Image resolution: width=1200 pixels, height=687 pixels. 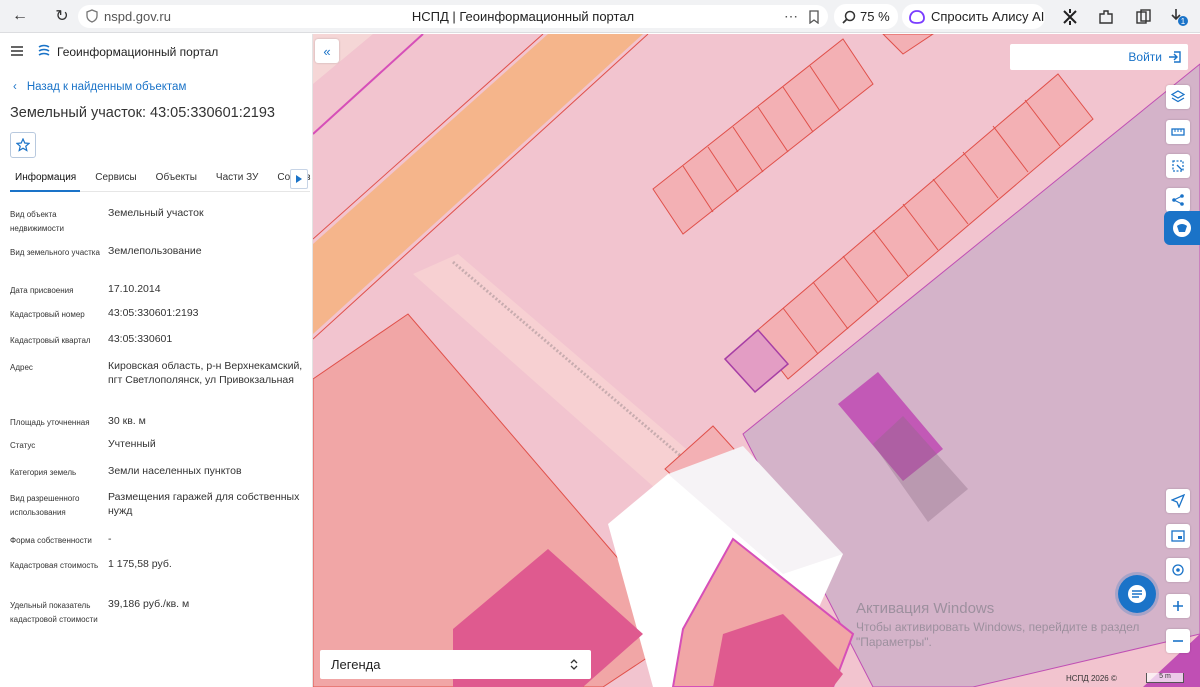 I want to click on select-area-icon, so click(x=1178, y=166).